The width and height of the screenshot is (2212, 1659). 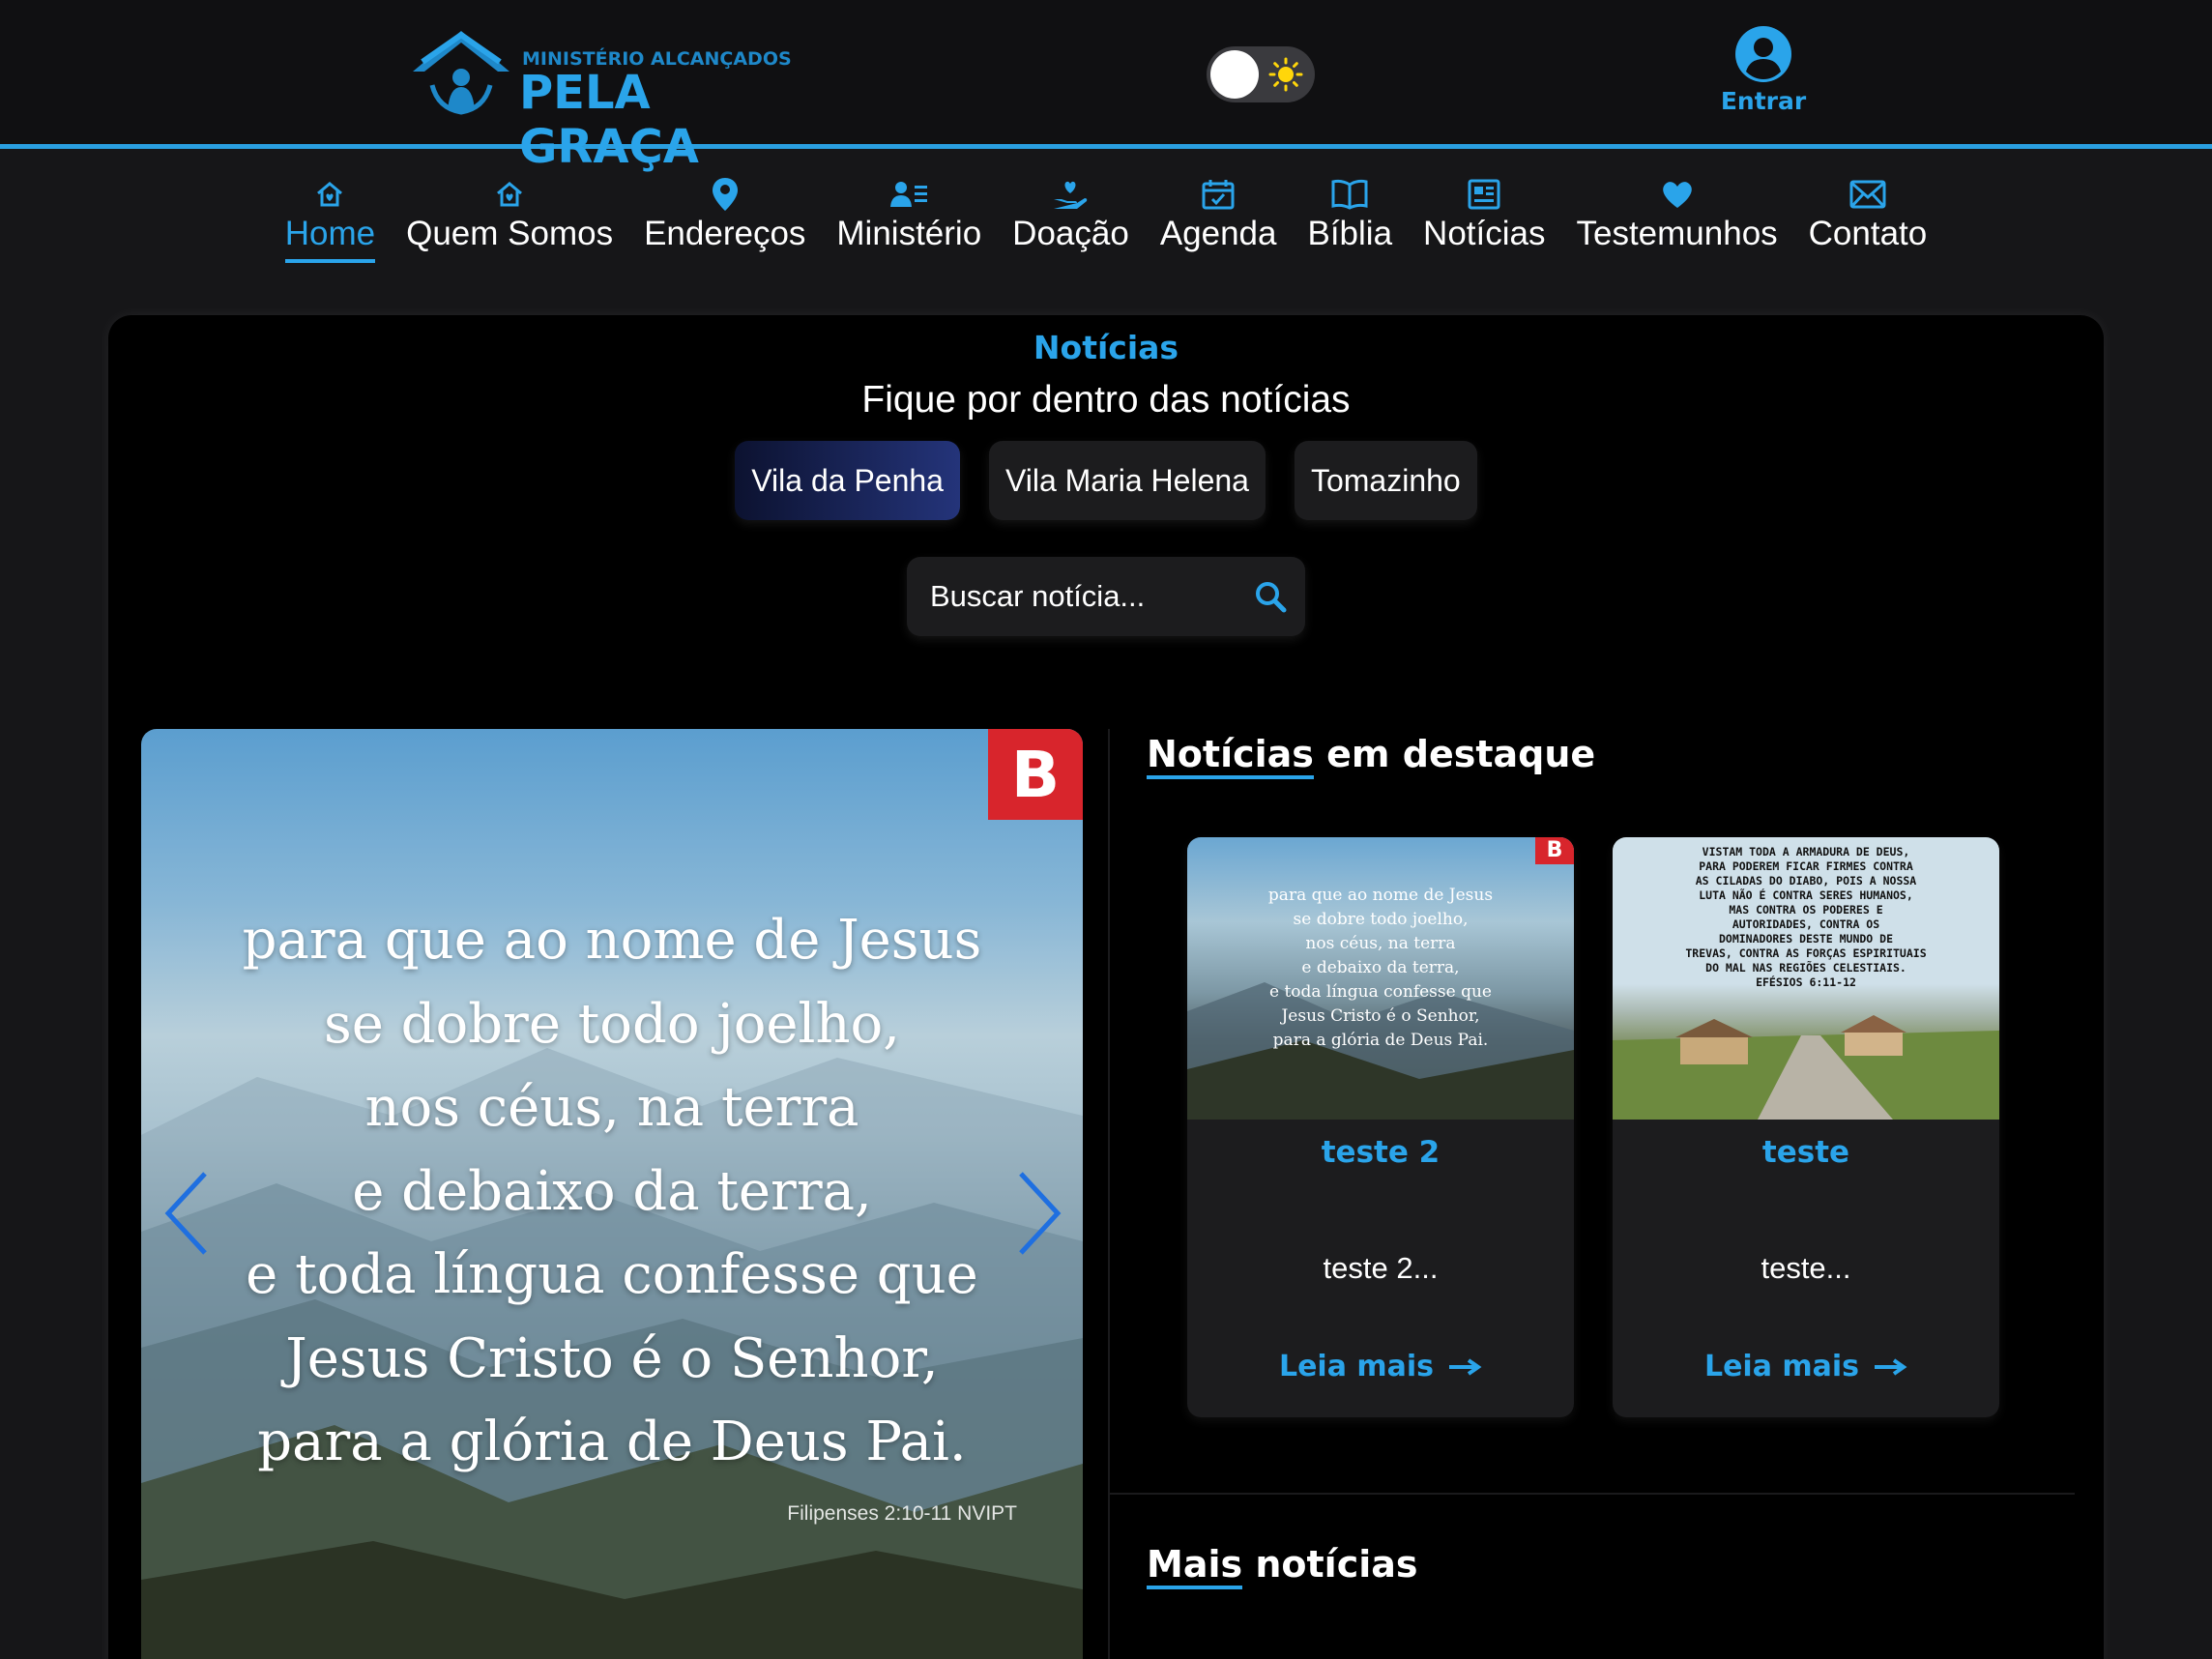 I want to click on more-news-heading: Mais notícias, so click(x=1282, y=1566).